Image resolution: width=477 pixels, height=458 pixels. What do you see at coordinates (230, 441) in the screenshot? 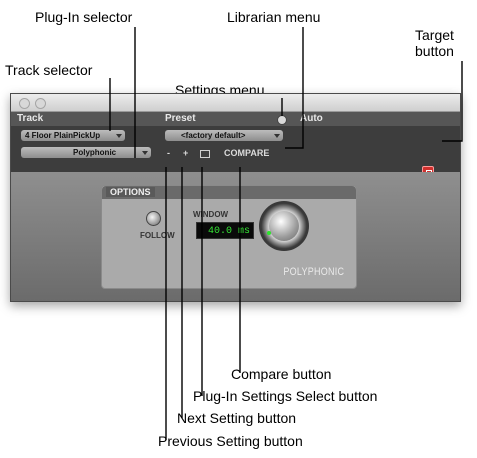
I see `previous-setting-callout: Previous Setting button` at bounding box center [230, 441].